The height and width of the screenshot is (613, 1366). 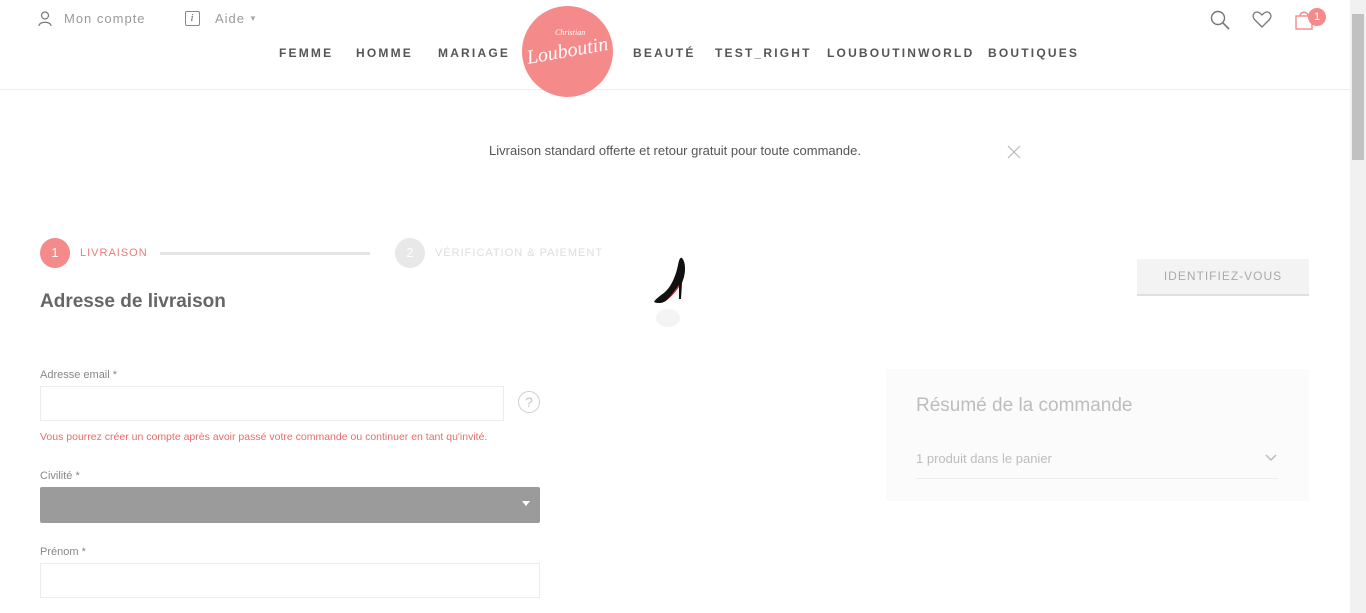 I want to click on wishlist-button, so click(x=1262, y=22).